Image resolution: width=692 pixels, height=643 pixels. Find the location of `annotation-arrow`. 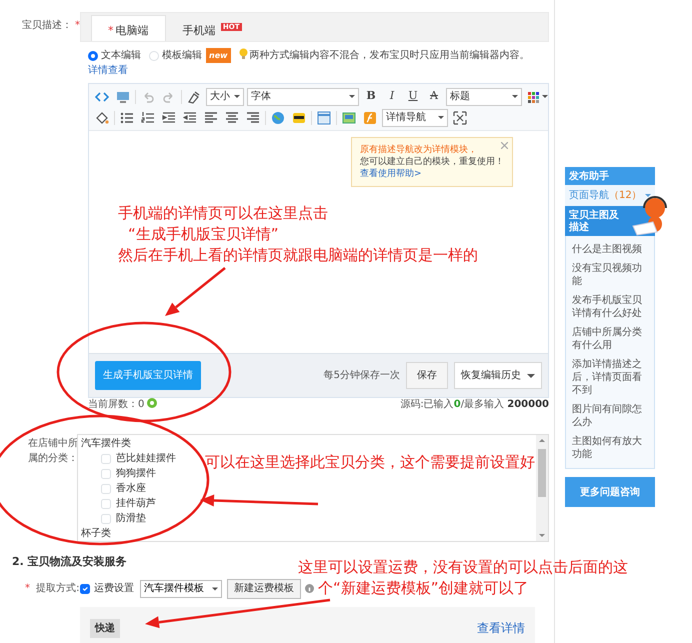

annotation-arrow is located at coordinates (195, 291).